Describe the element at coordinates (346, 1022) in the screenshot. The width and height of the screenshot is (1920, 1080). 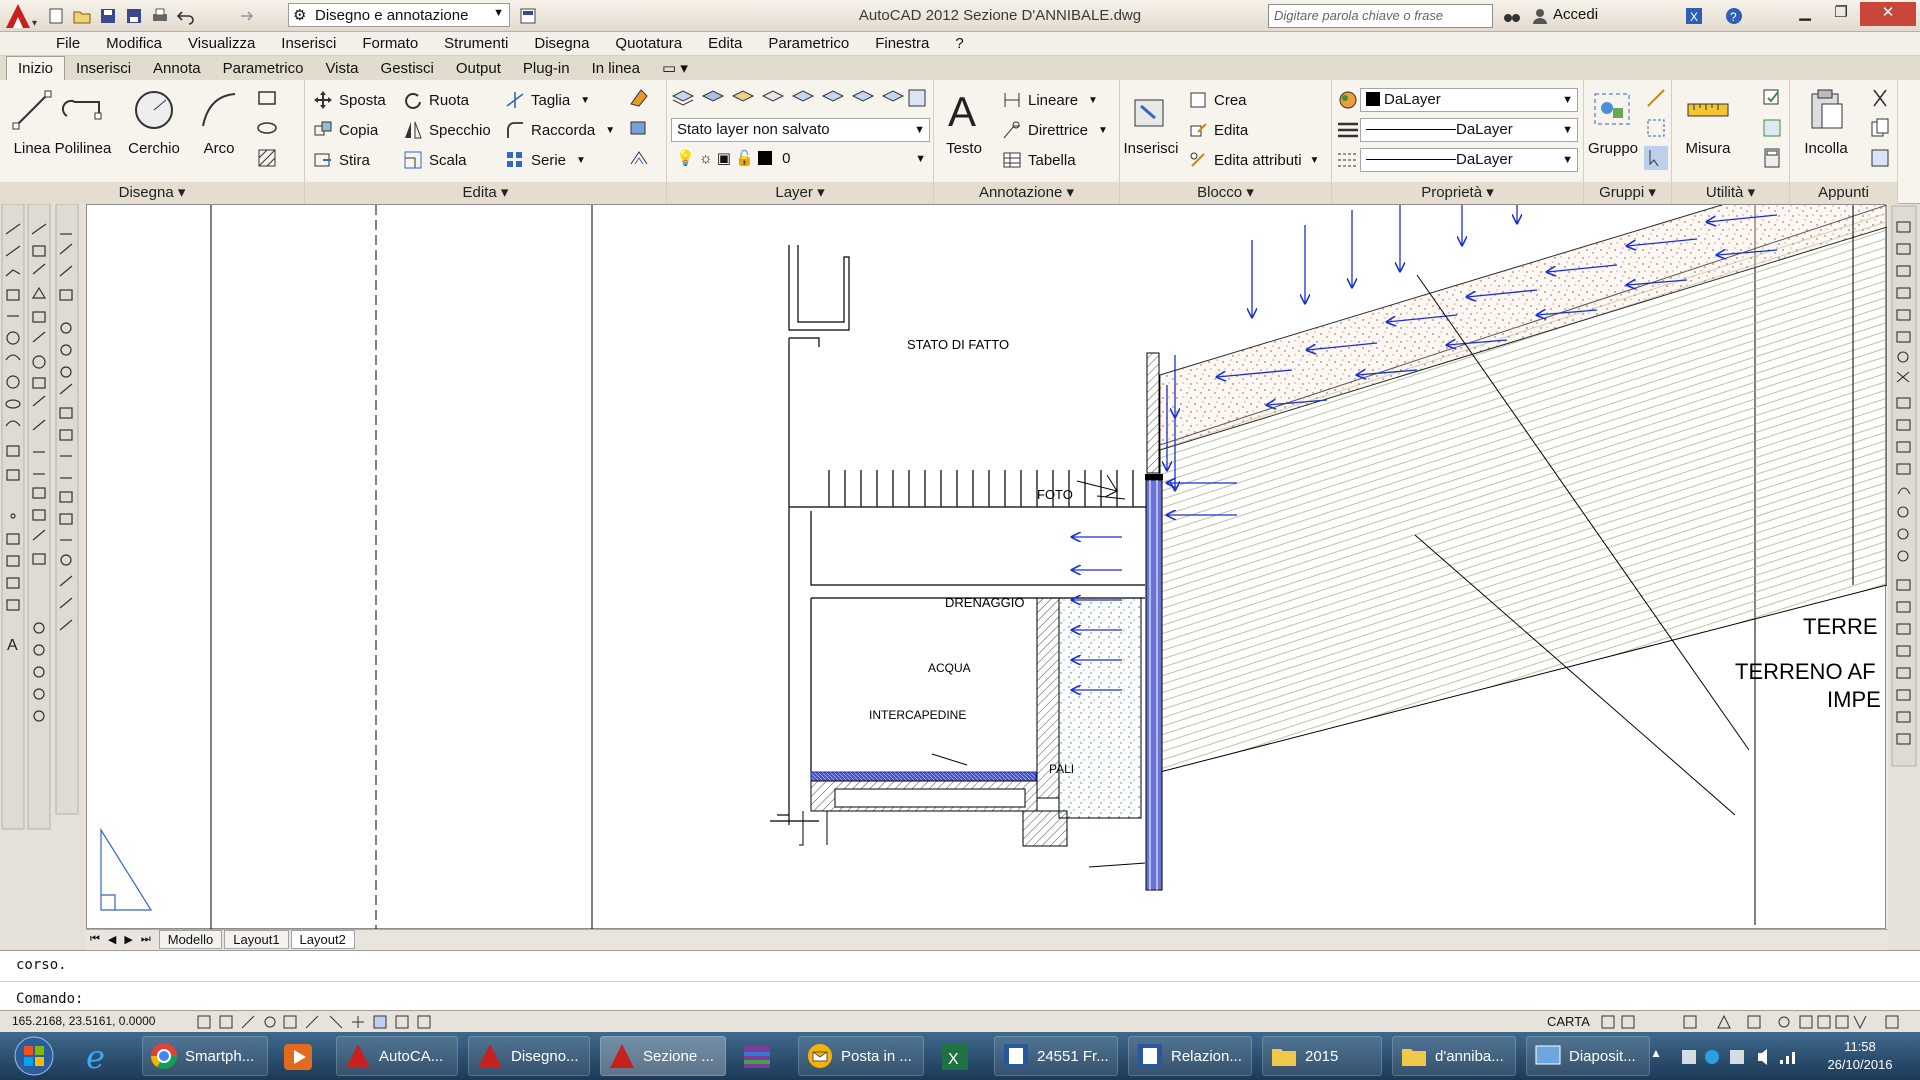
I see `drafting-toggles` at that location.